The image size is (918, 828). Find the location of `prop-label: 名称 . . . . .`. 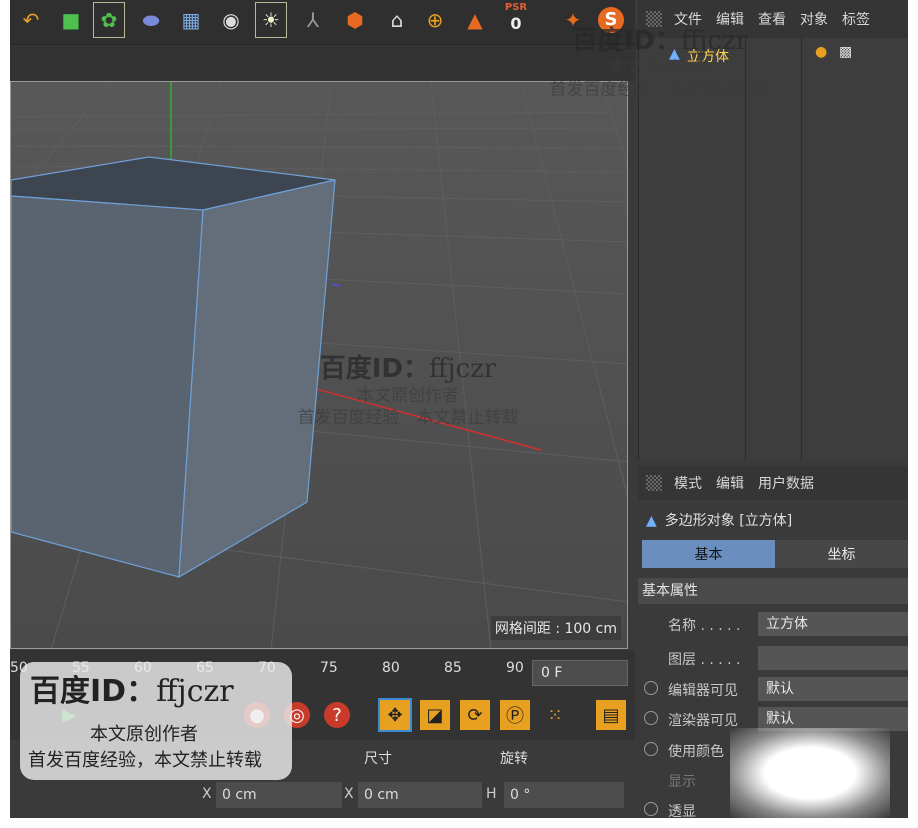

prop-label: 名称 . . . . . is located at coordinates (704, 626).